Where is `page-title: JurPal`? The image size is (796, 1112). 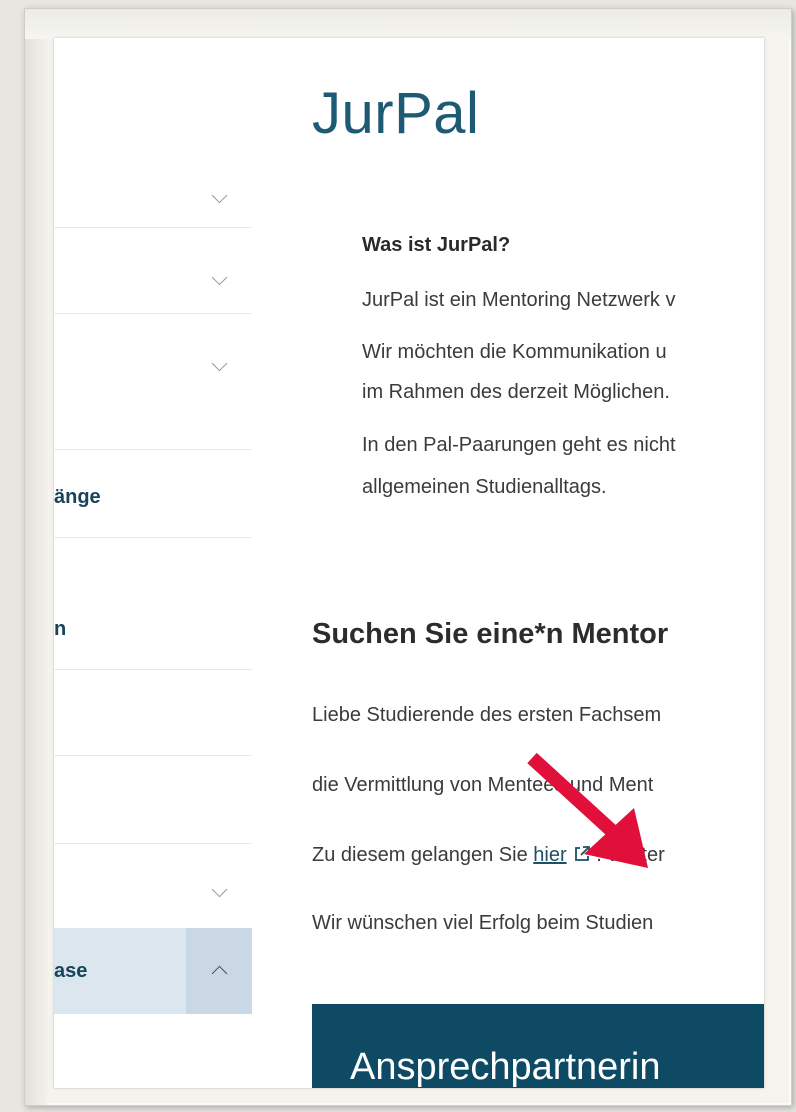
page-title: JurPal is located at coordinates (396, 113).